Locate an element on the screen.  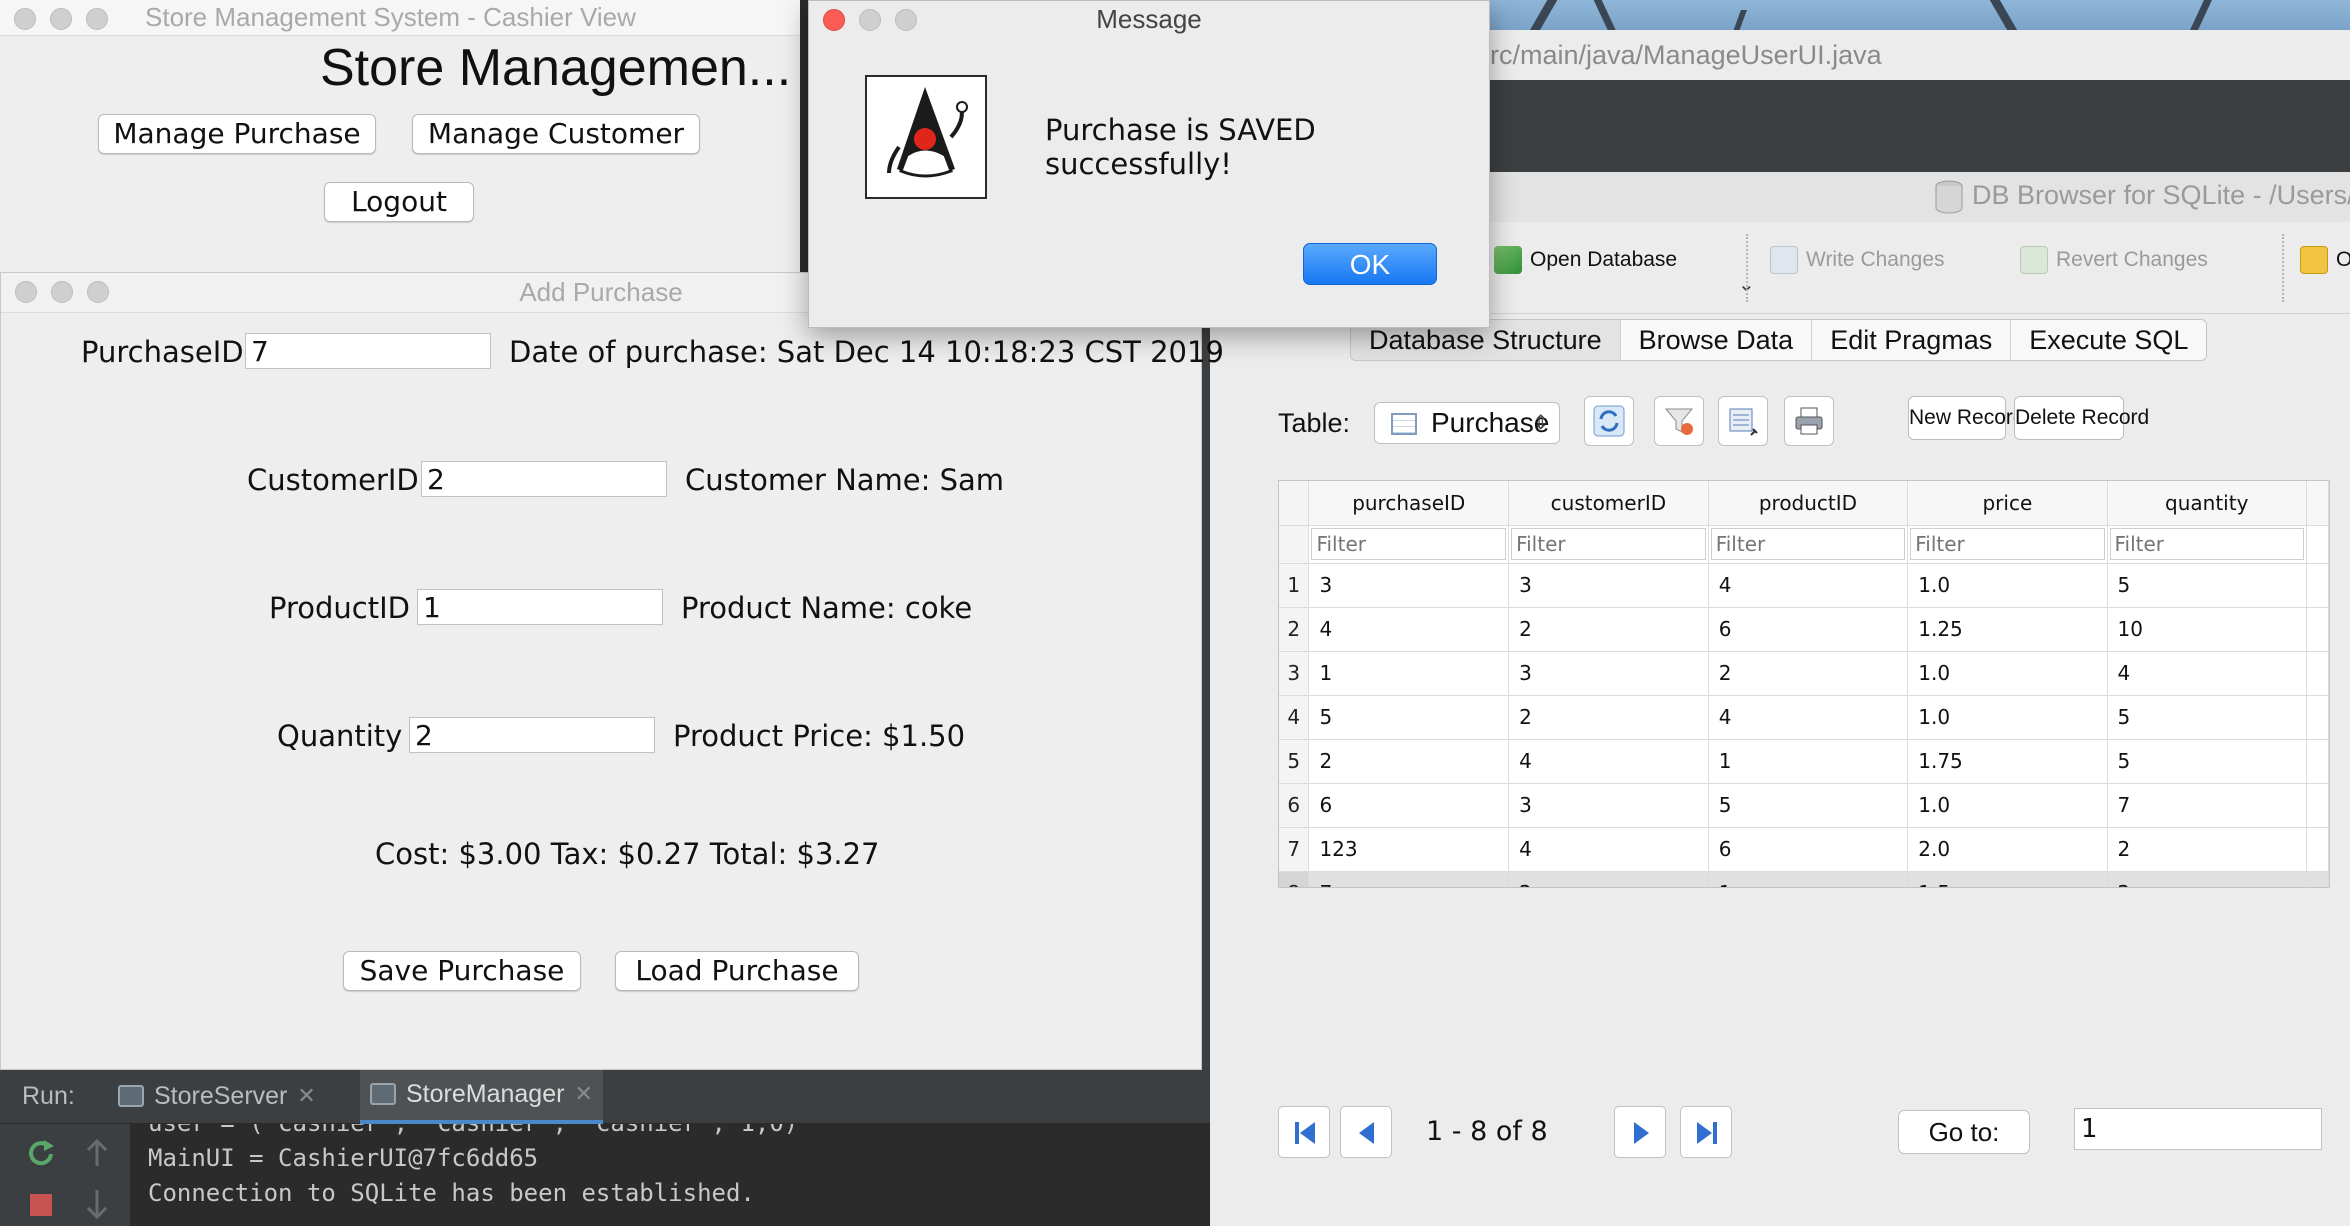
table-row: 3 1 3 2 1.0 4 is located at coordinates (1804, 673).